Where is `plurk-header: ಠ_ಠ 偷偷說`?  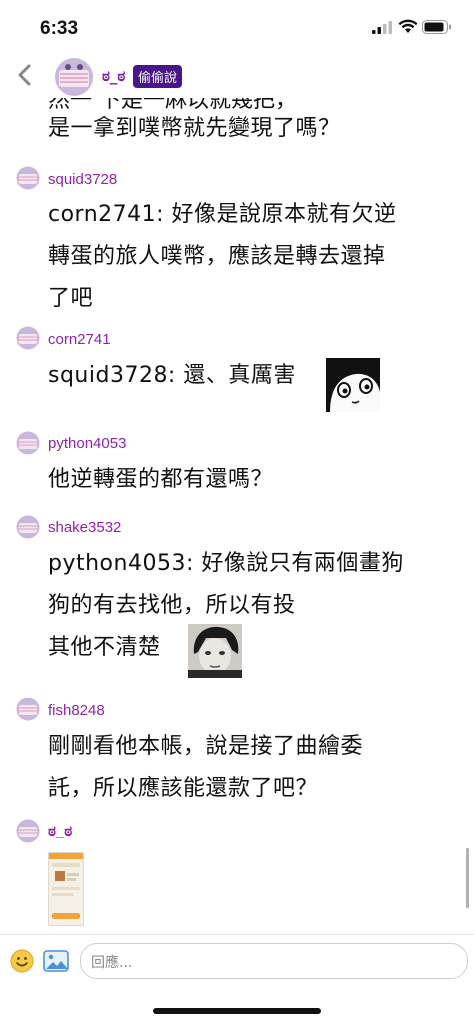 plurk-header: ಠ_ಠ 偷偷說 is located at coordinates (237, 75).